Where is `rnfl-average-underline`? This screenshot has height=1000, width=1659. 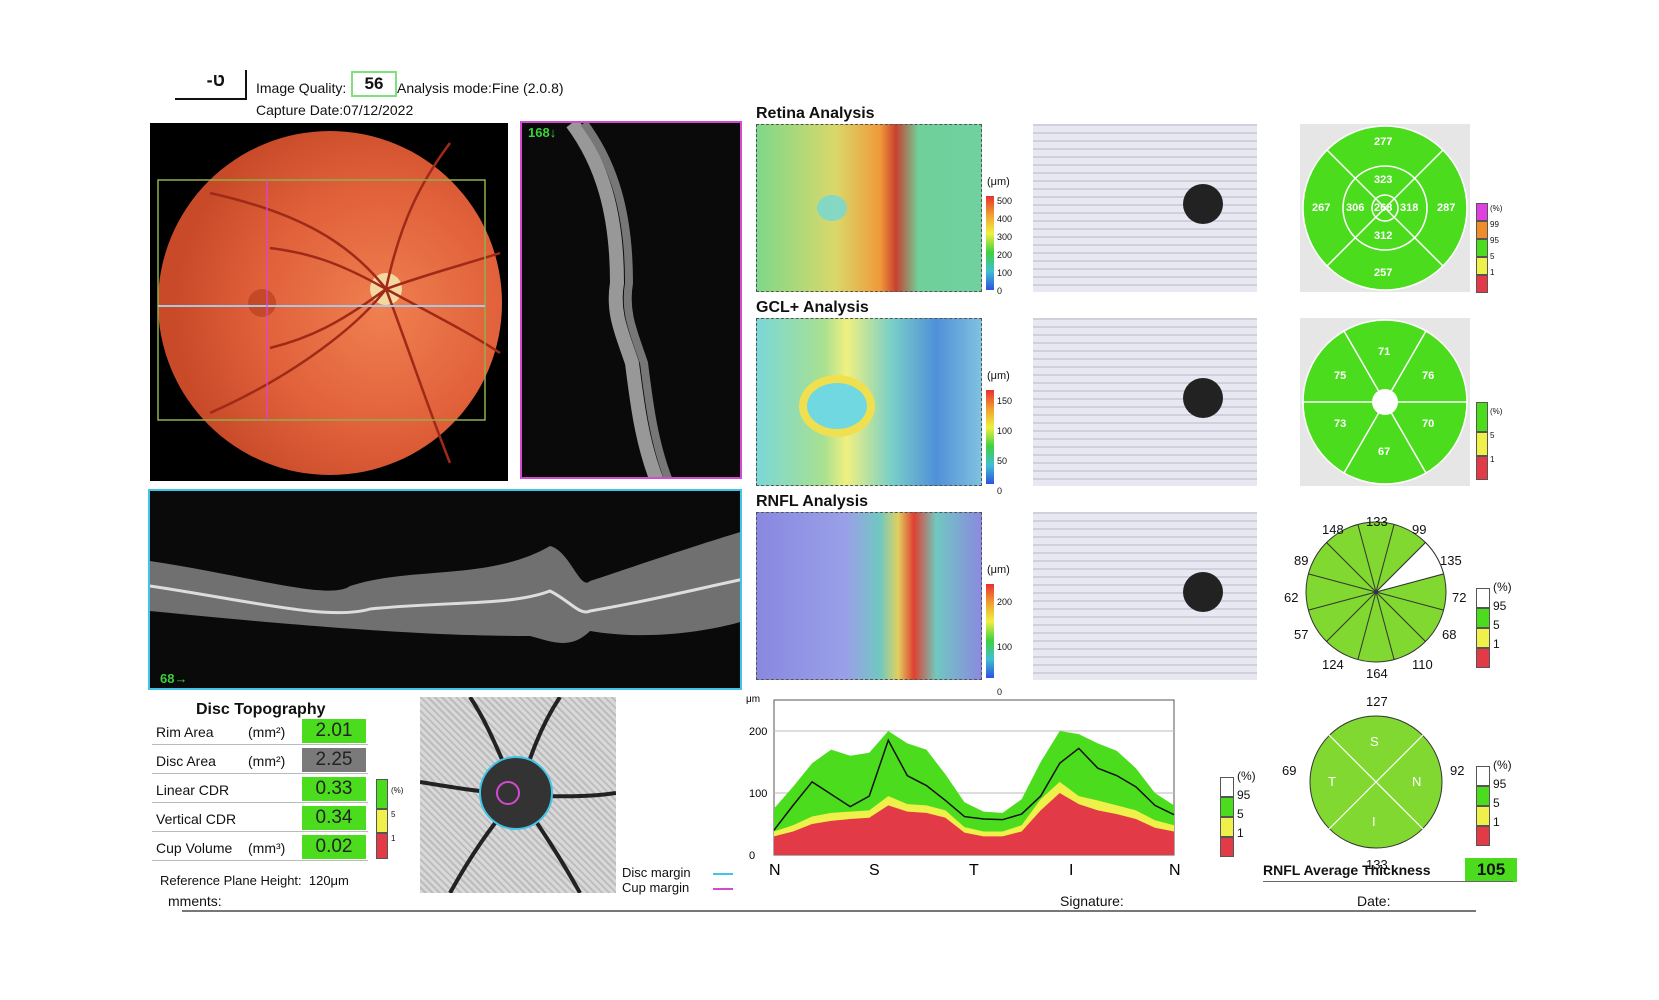 rnfl-average-underline is located at coordinates (1388, 881).